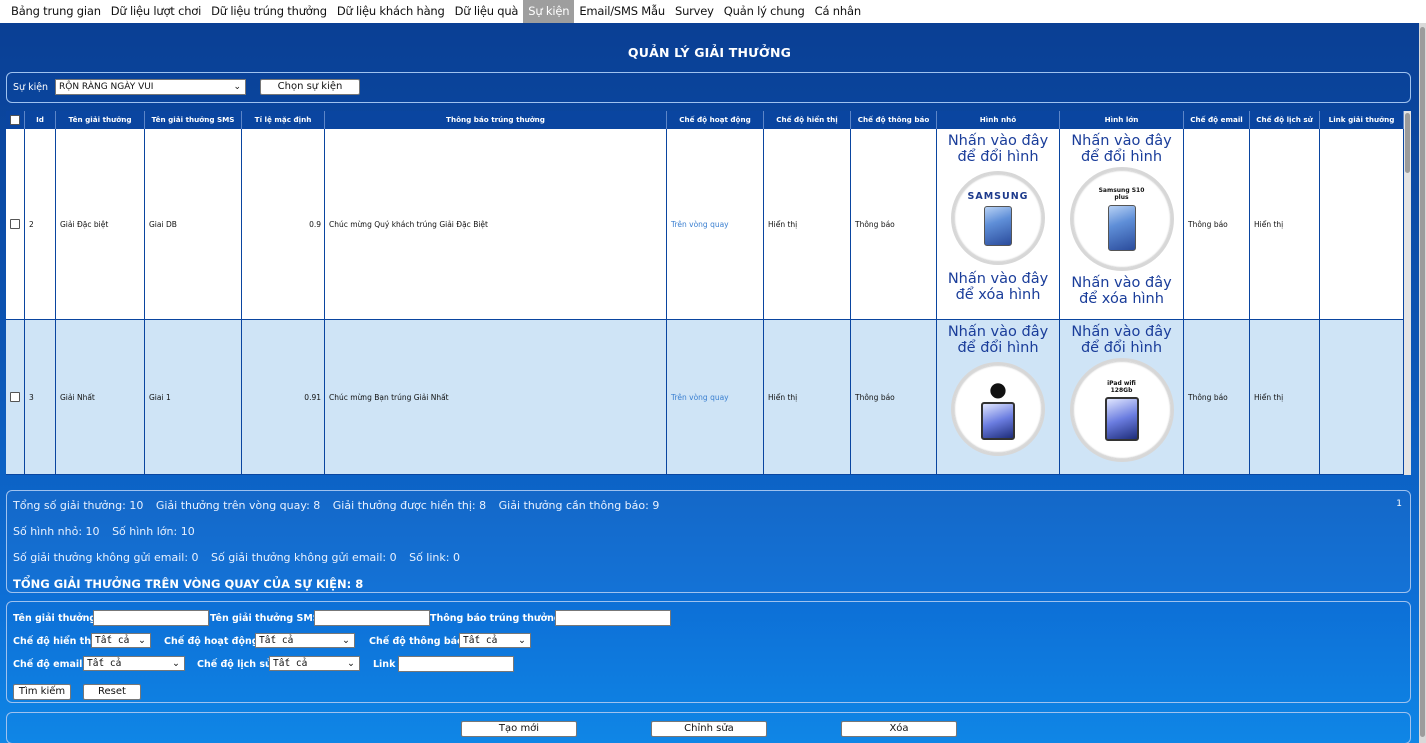 The width and height of the screenshot is (1426, 743). Describe the element at coordinates (1122, 120) in the screenshot. I see `header-large-image: Hình lớn` at that location.